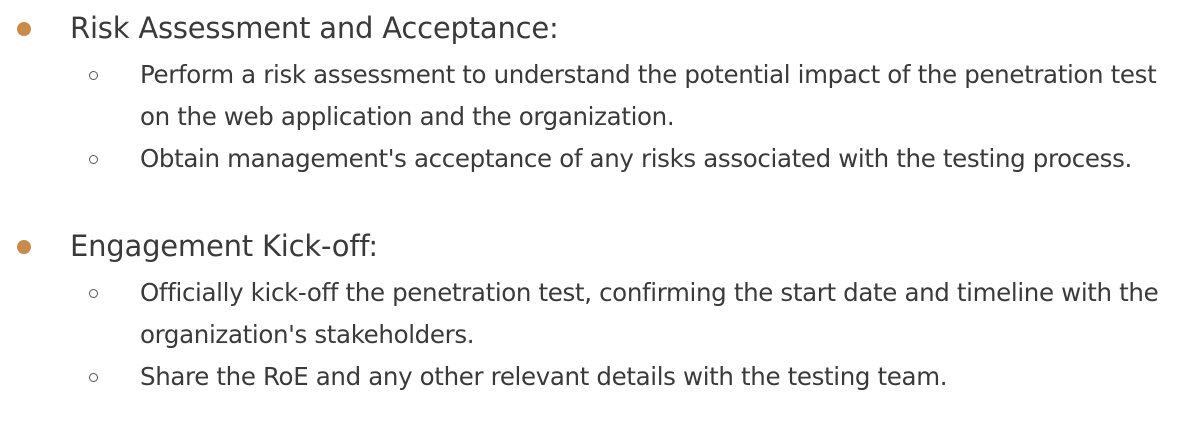  Describe the element at coordinates (314, 28) in the screenshot. I see `section-heading: Risk Assessment and Acceptance:` at that location.